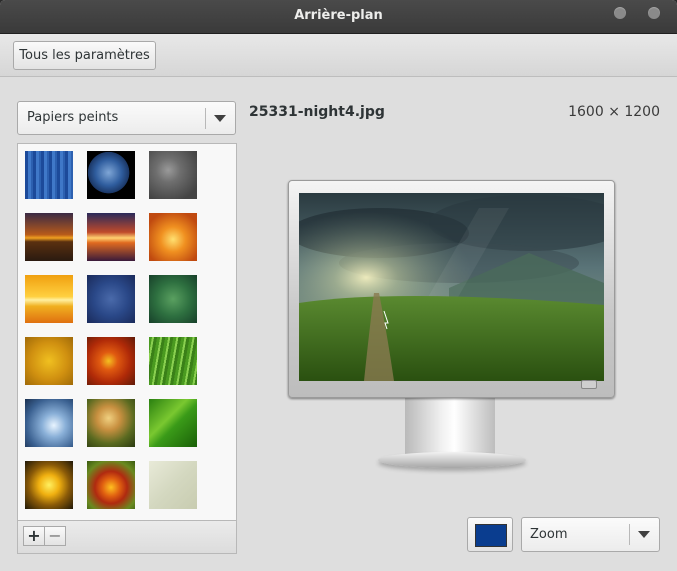  I want to click on landscape-preview, so click(451, 287).